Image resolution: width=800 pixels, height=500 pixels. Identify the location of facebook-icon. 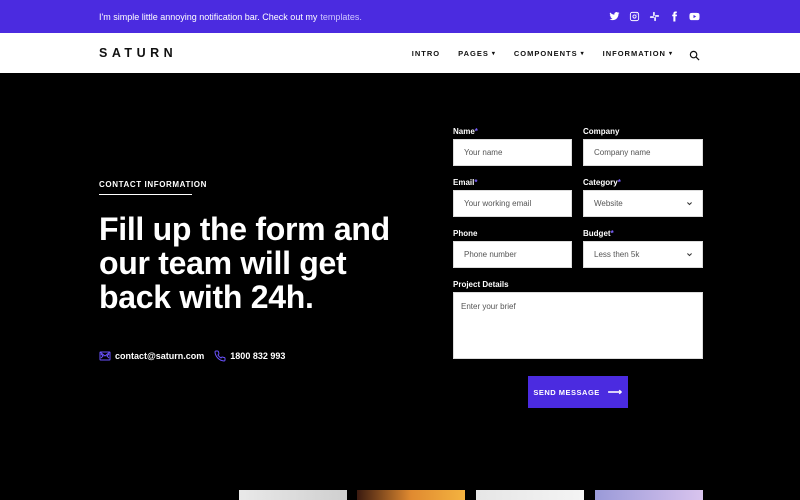
(674, 16).